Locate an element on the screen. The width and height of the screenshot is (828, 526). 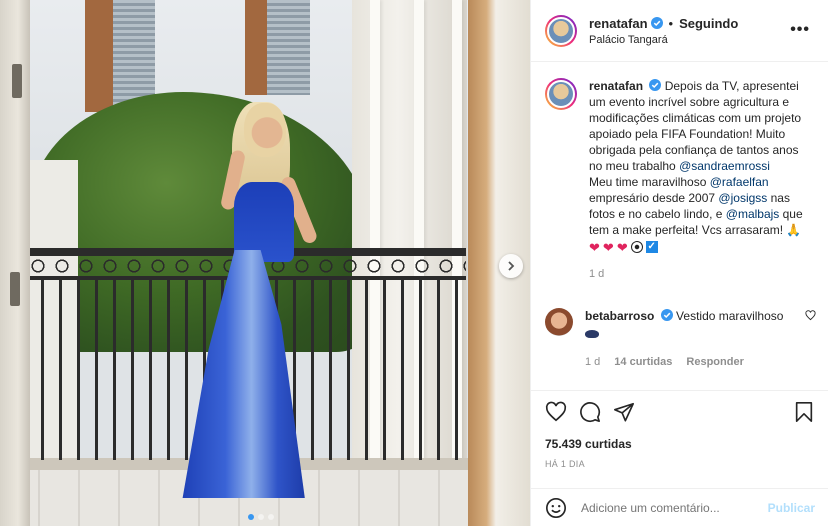
mention-link: @rafaelfan is located at coordinates (739, 182).